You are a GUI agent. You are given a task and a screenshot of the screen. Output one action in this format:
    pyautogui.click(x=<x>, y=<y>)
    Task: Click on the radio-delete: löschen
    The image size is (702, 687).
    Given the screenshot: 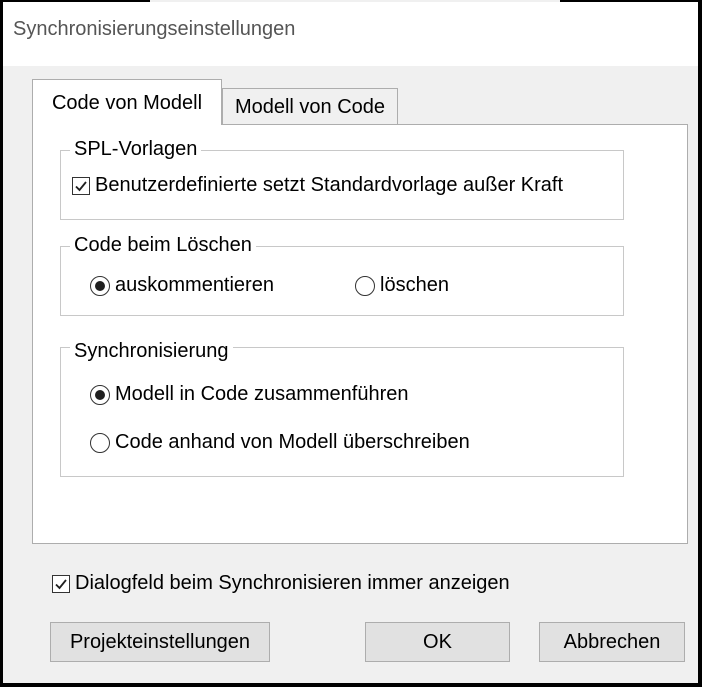 What is the action you would take?
    pyautogui.click(x=402, y=285)
    